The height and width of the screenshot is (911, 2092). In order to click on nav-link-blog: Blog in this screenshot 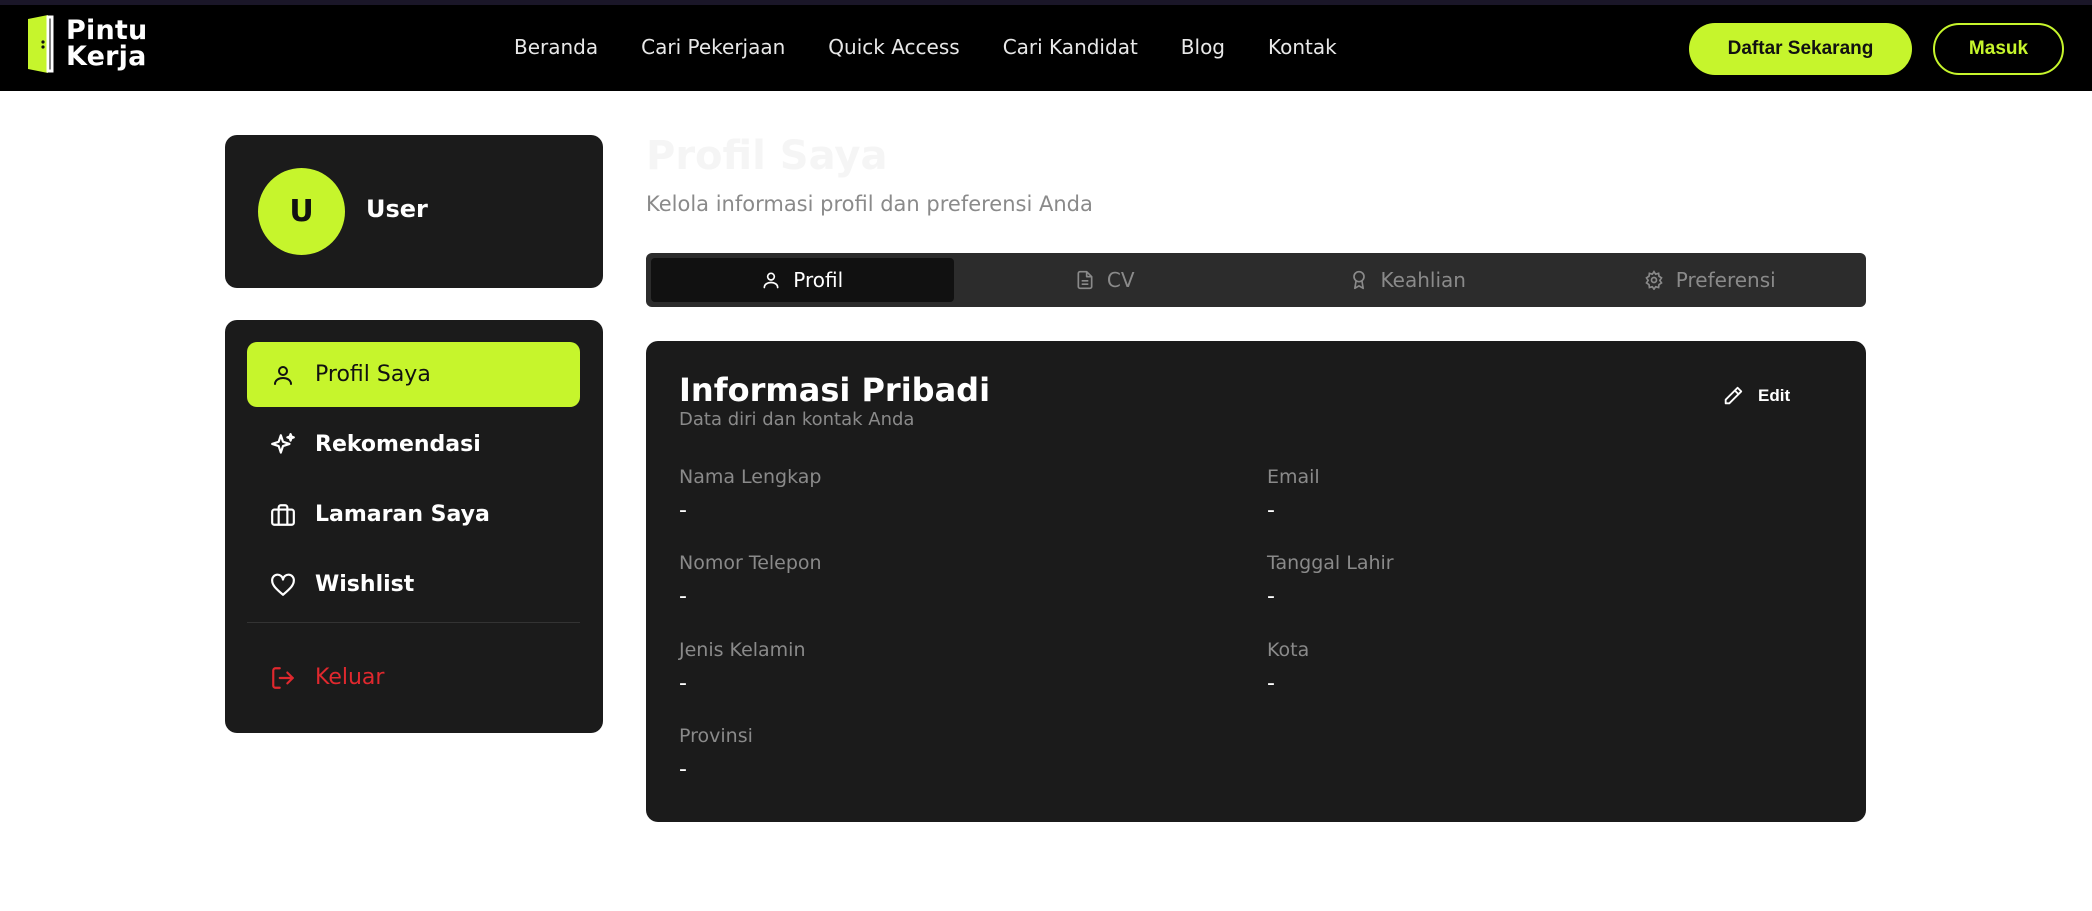, I will do `click(1203, 47)`.